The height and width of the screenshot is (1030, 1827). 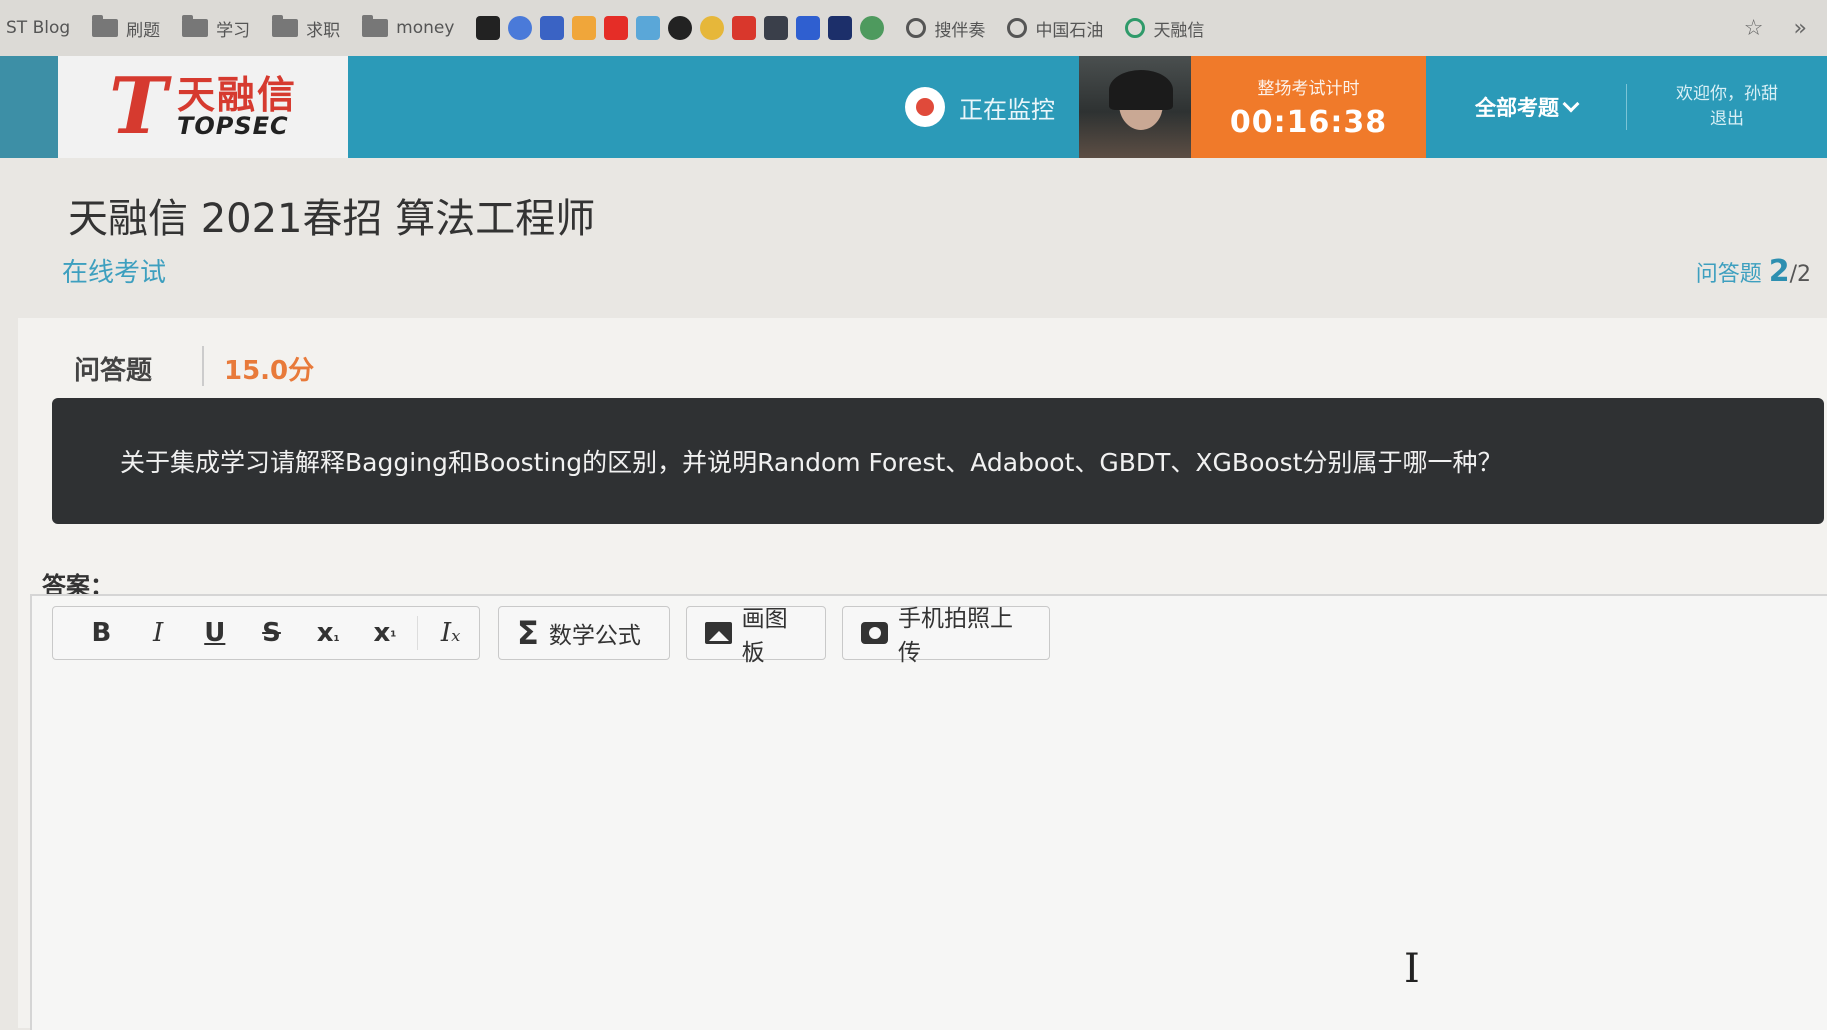 I want to click on logout-link: 退出, so click(x=1727, y=120).